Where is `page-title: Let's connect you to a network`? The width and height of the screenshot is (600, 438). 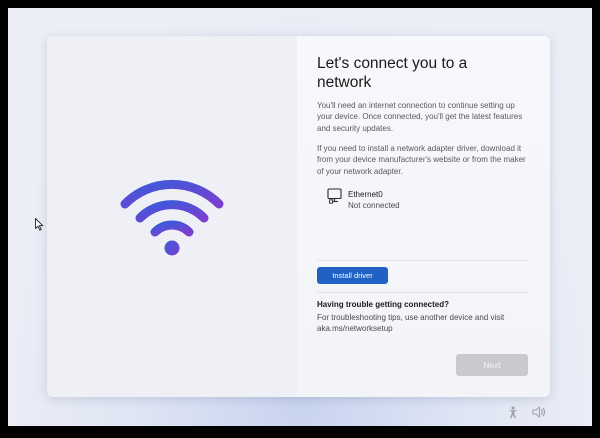 page-title: Let's connect you to a network is located at coordinates (392, 73).